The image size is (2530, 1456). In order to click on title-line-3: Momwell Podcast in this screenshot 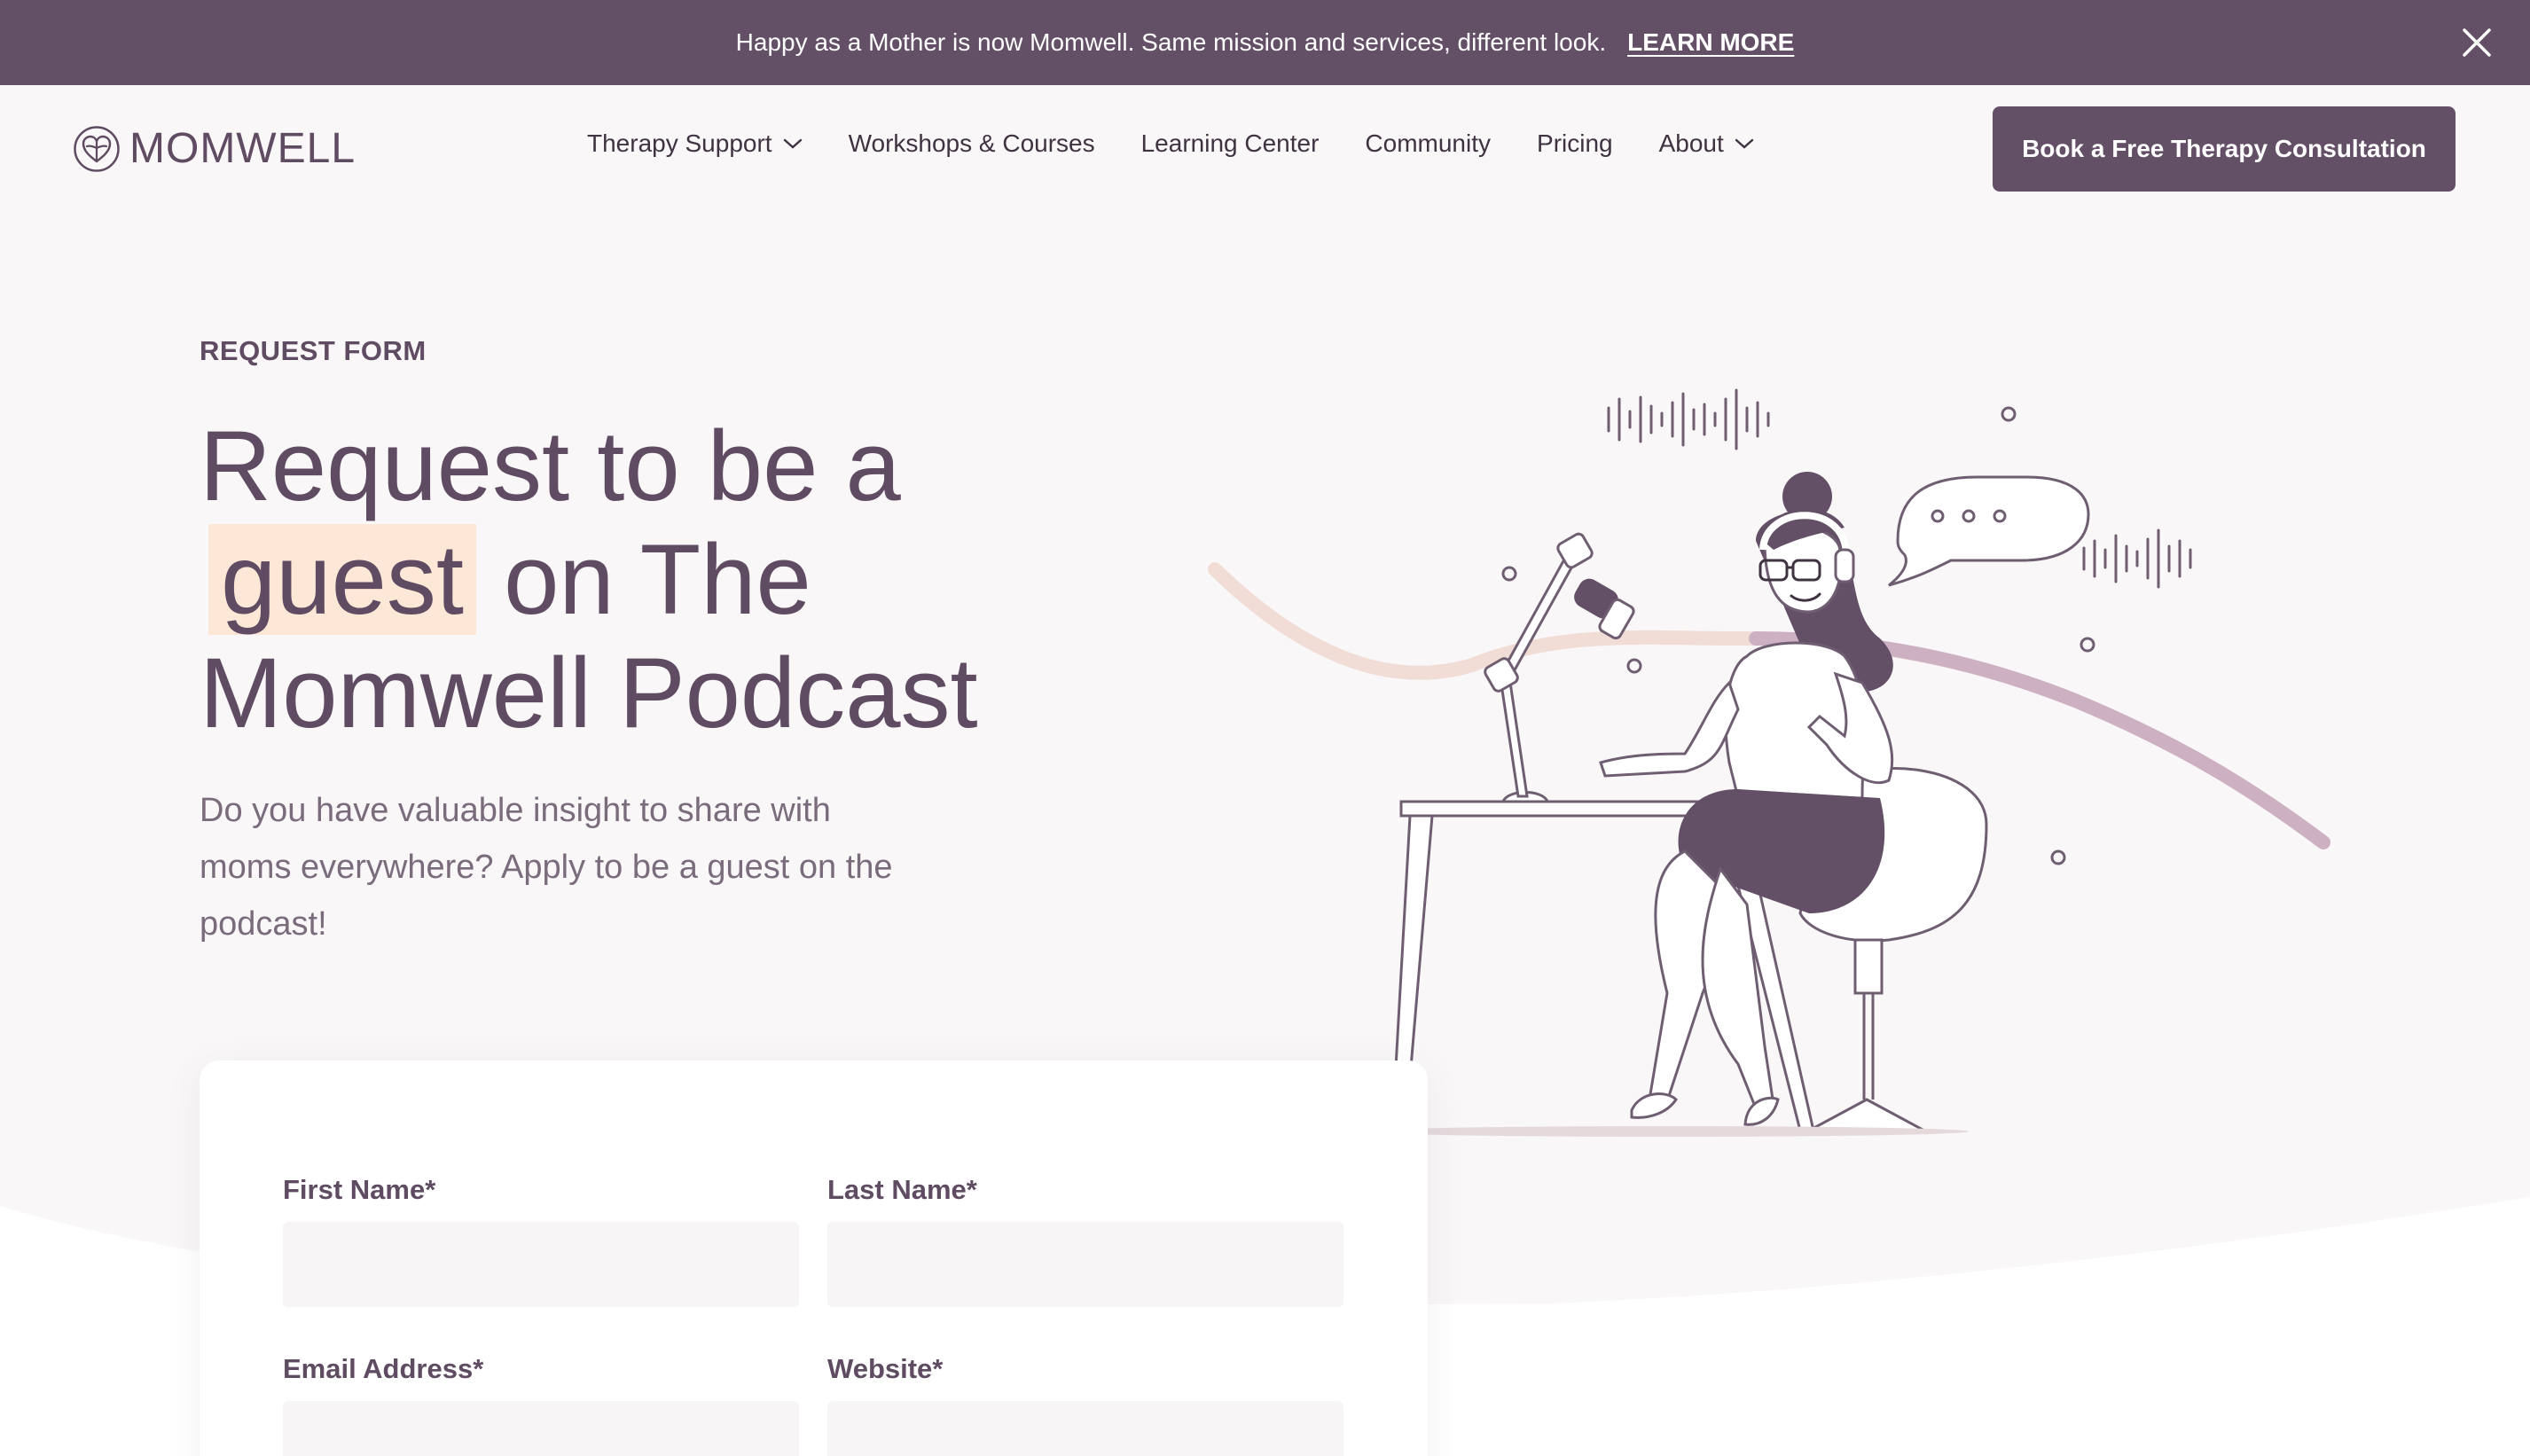, I will do `click(589, 693)`.